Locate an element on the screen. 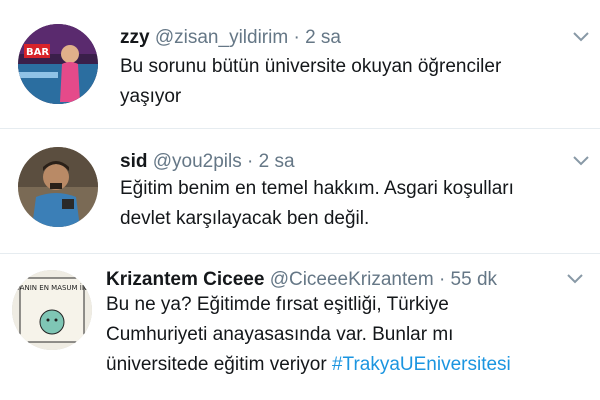 This screenshot has height=400, width=600. avatar-image: DÜNYANIN EN MASUM İNSANI is located at coordinates (52, 310).